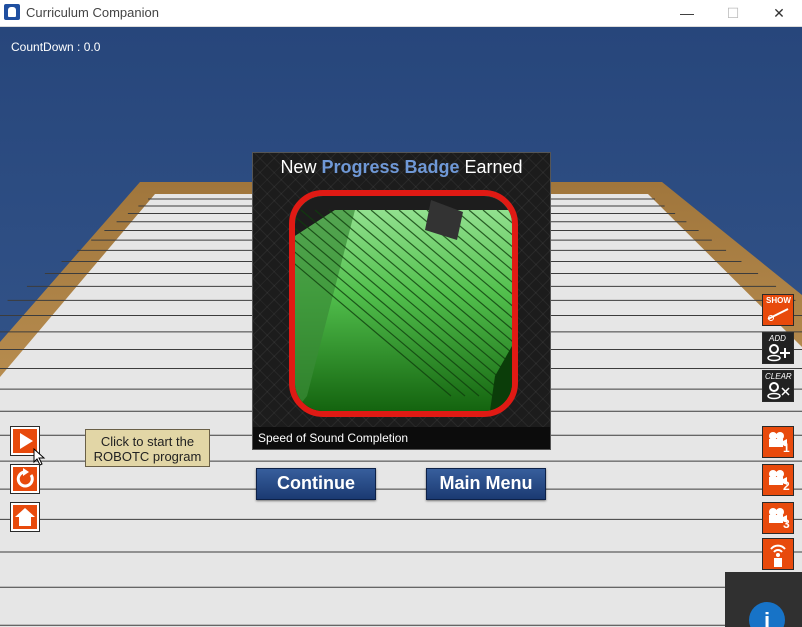  What do you see at coordinates (786, 448) in the screenshot?
I see `camera-1-label: 1` at bounding box center [786, 448].